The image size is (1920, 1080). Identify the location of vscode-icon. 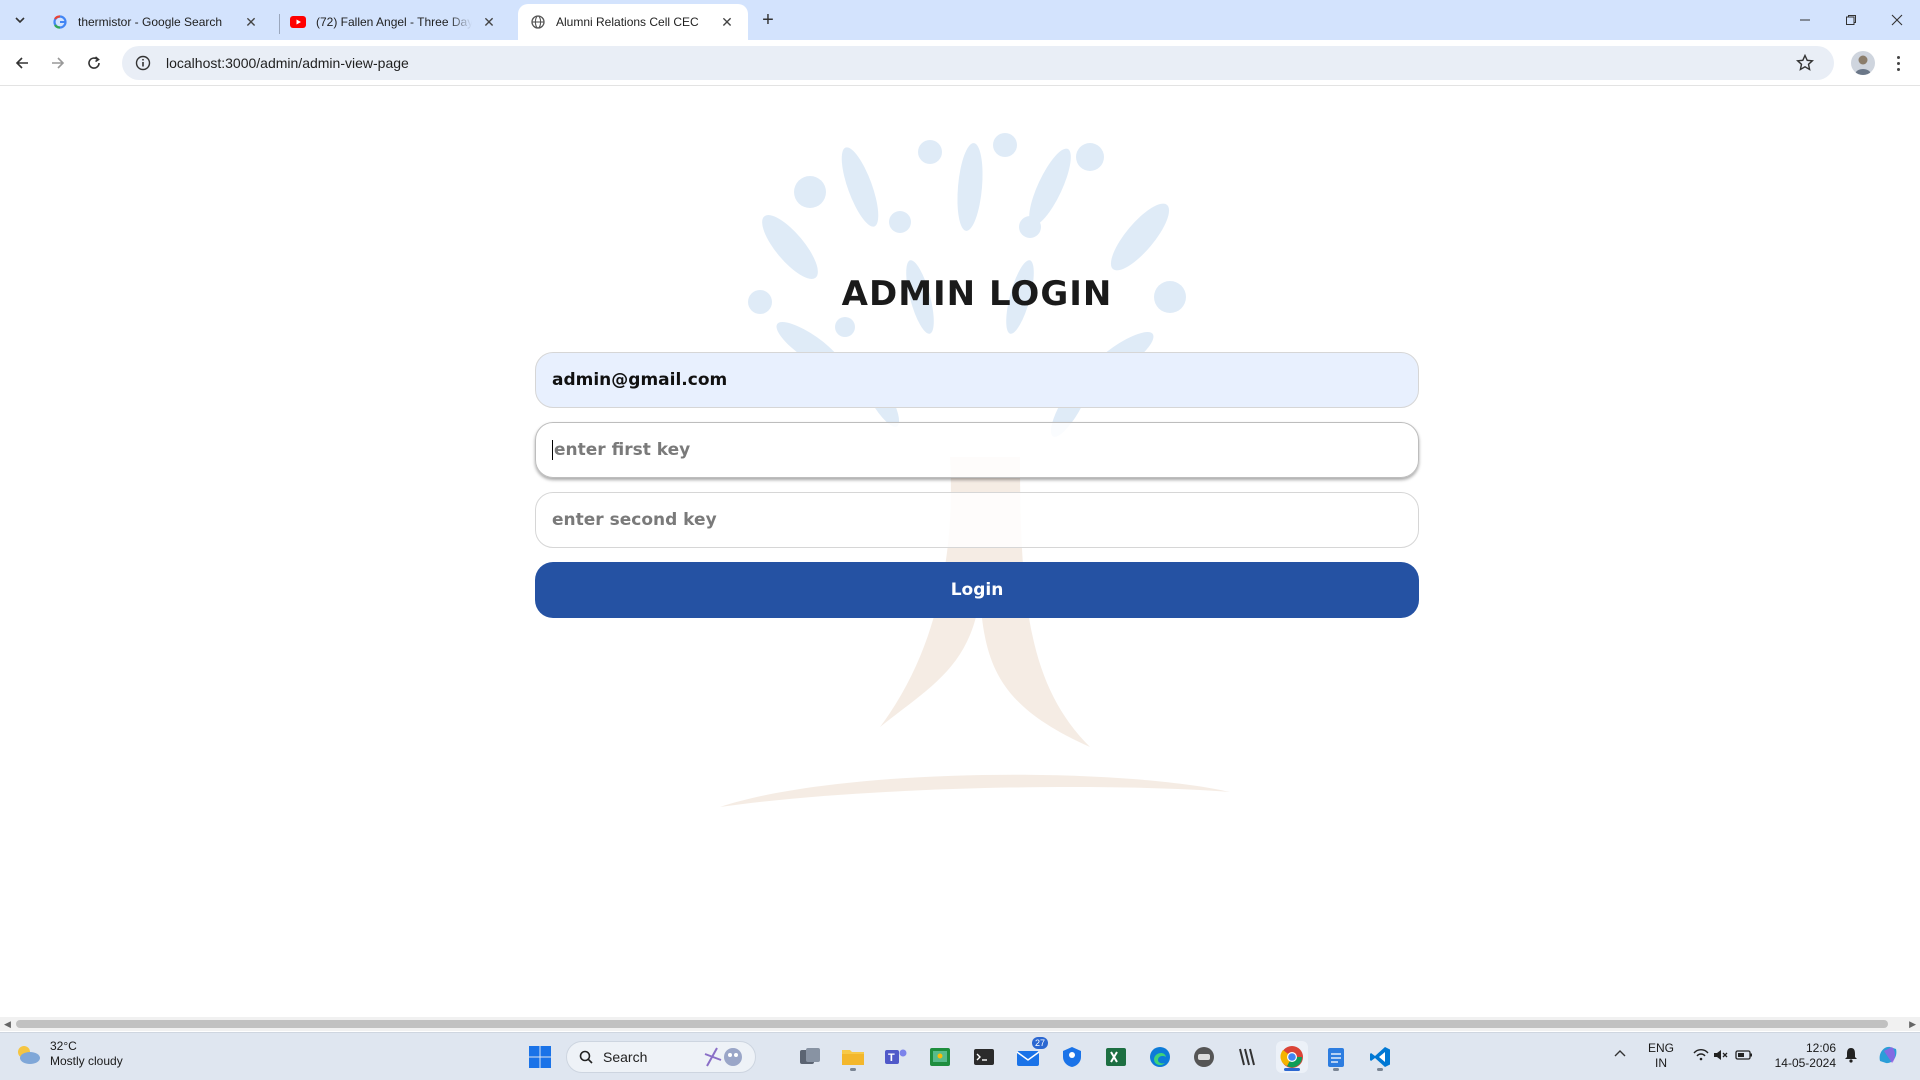
(1380, 1057).